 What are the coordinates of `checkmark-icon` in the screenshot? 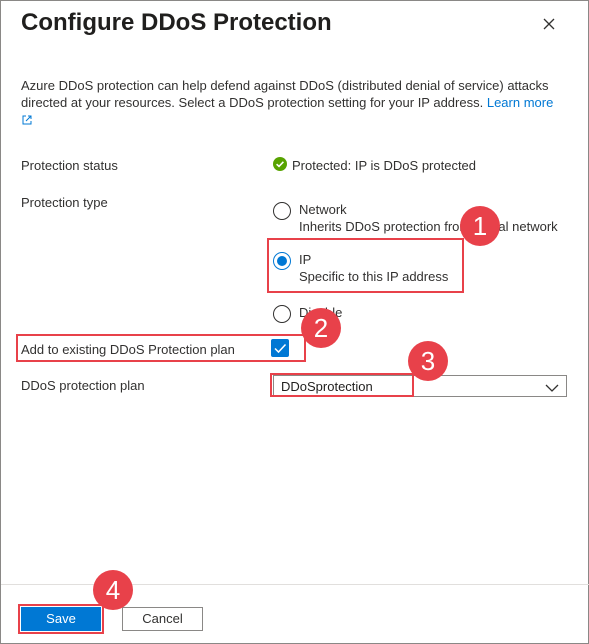 It's located at (280, 348).